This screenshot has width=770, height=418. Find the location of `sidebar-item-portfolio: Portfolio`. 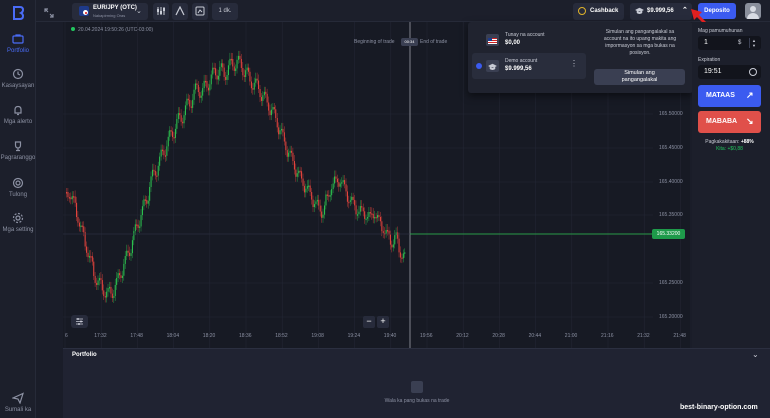

sidebar-item-portfolio: Portfolio is located at coordinates (18, 43).